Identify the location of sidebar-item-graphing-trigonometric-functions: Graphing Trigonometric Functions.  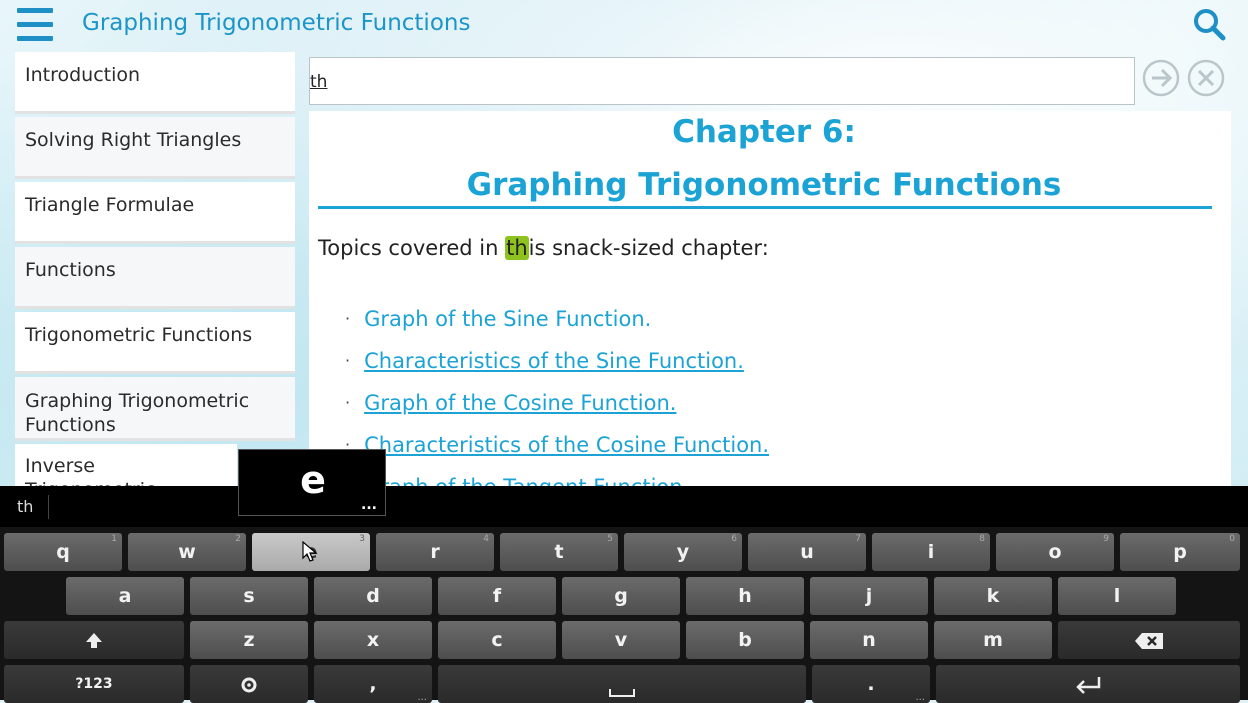
(155, 409).